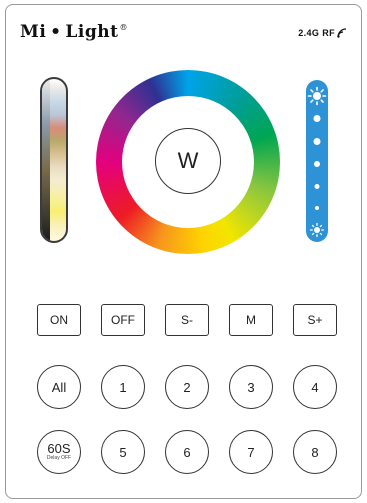 Image resolution: width=367 pixels, height=503 pixels. I want to click on all-zones-label: All, so click(59, 387).